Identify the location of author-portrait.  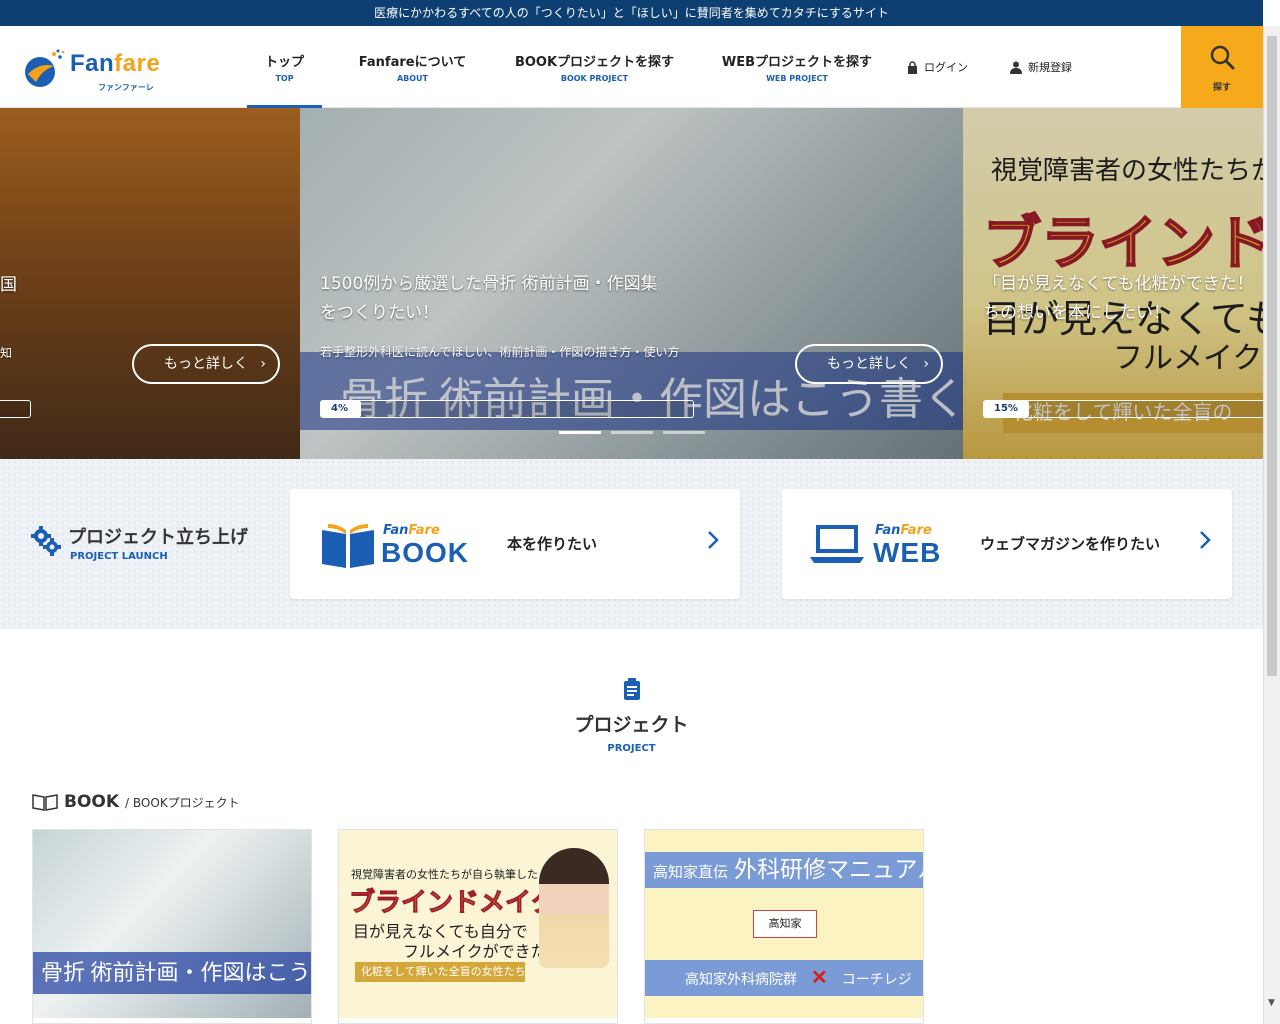
(574, 908).